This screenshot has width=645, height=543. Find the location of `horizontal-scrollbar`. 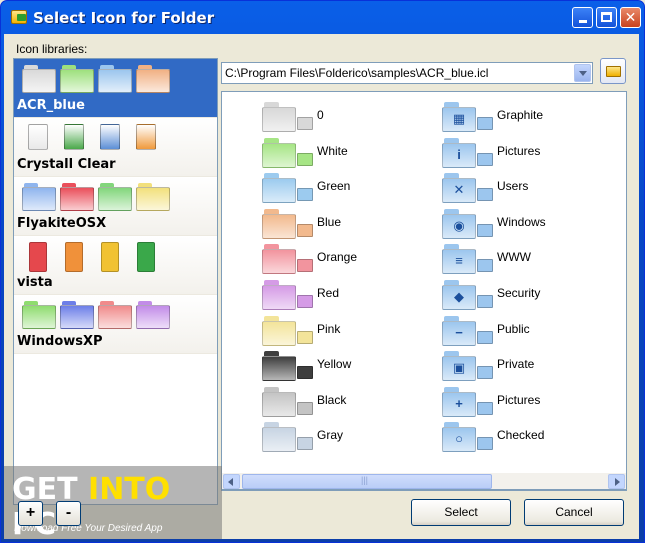

horizontal-scrollbar is located at coordinates (424, 481).